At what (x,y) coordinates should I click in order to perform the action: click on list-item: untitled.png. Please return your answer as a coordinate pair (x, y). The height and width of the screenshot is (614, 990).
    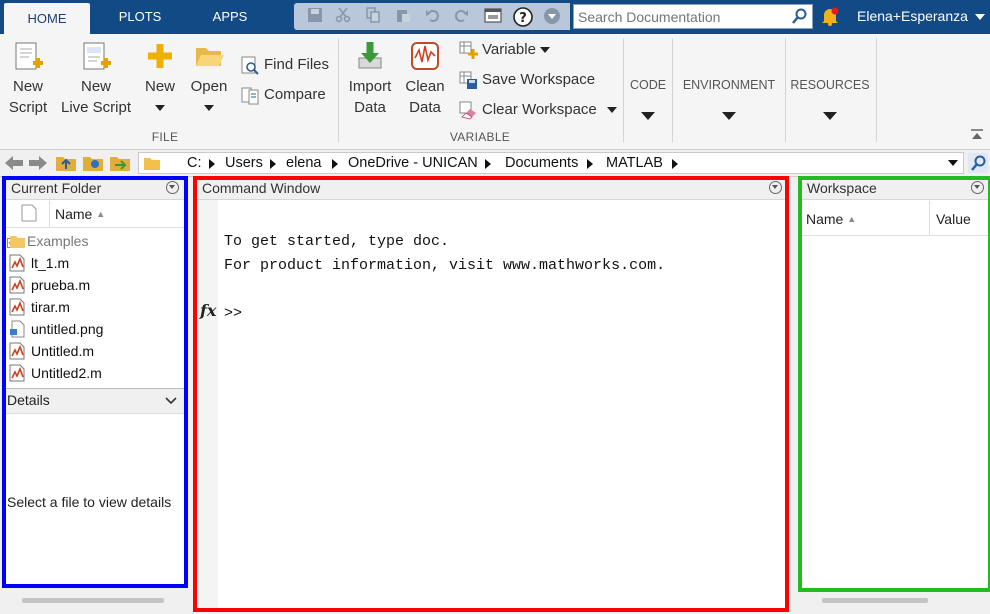
    Looking at the image, I should click on (56, 329).